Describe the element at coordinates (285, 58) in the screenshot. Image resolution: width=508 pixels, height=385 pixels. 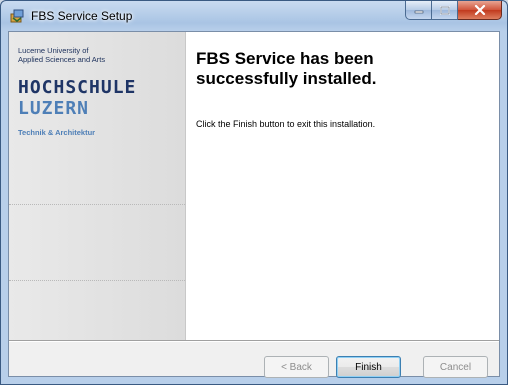
I see `heading-line1: FBS Service has been` at that location.